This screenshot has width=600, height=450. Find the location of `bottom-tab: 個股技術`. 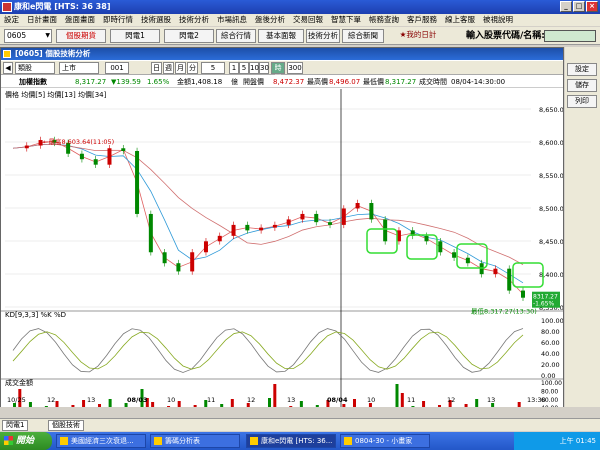

bottom-tab: 個股技術 is located at coordinates (66, 425).